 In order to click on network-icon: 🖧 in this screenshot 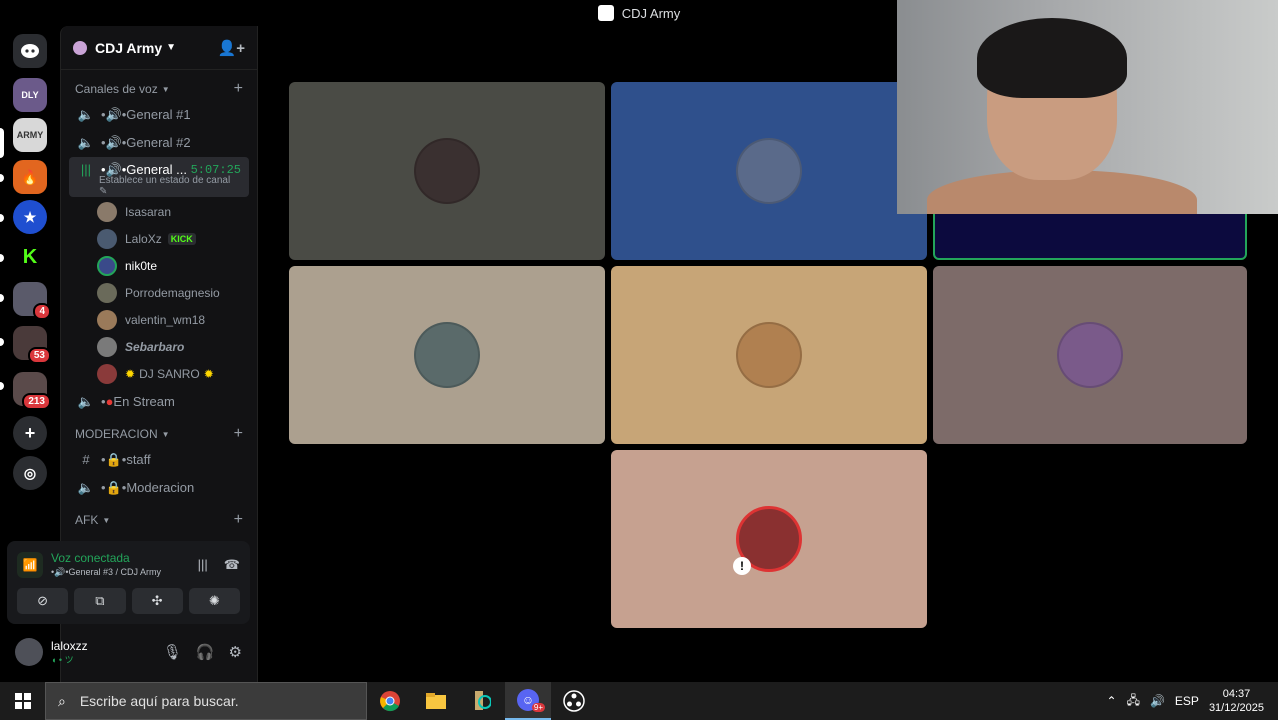, I will do `click(1133, 701)`.